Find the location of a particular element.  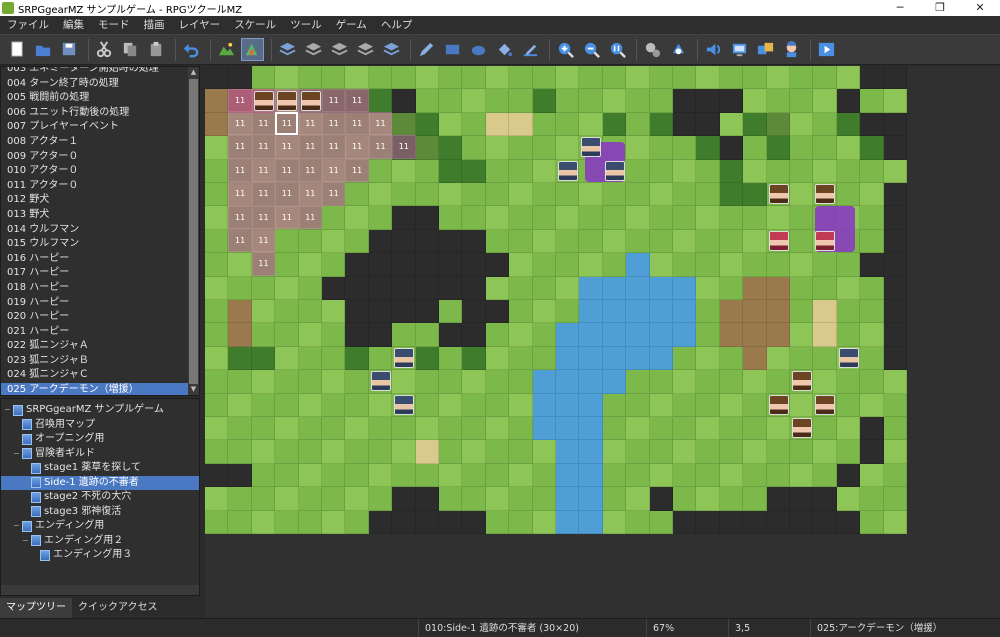

menu-item-8: ヘルプ is located at coordinates (397, 25).